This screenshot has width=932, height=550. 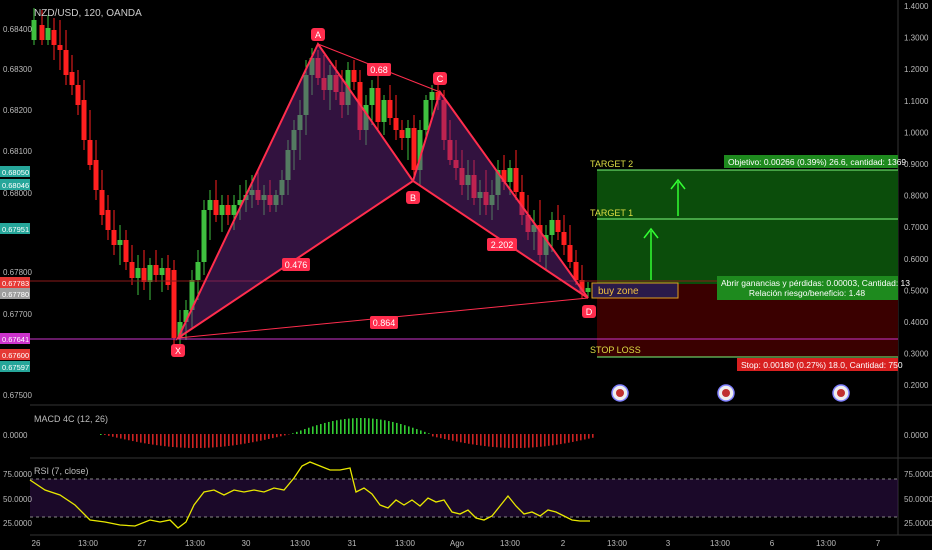 What do you see at coordinates (457, 543) in the screenshot?
I see `time-tick: Ago` at bounding box center [457, 543].